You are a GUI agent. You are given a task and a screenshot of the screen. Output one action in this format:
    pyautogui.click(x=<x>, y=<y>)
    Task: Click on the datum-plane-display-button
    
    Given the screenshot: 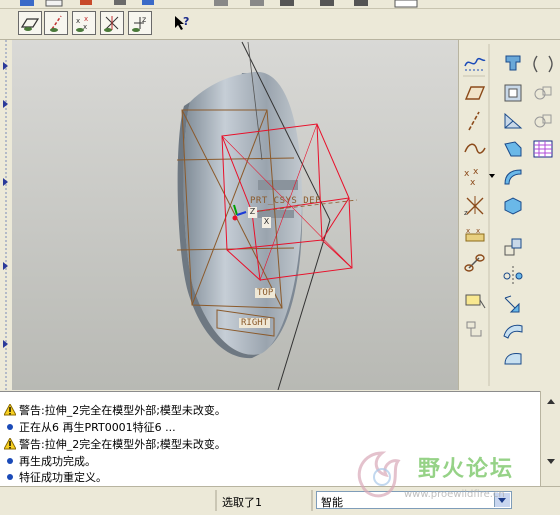 What is the action you would take?
    pyautogui.click(x=30, y=23)
    